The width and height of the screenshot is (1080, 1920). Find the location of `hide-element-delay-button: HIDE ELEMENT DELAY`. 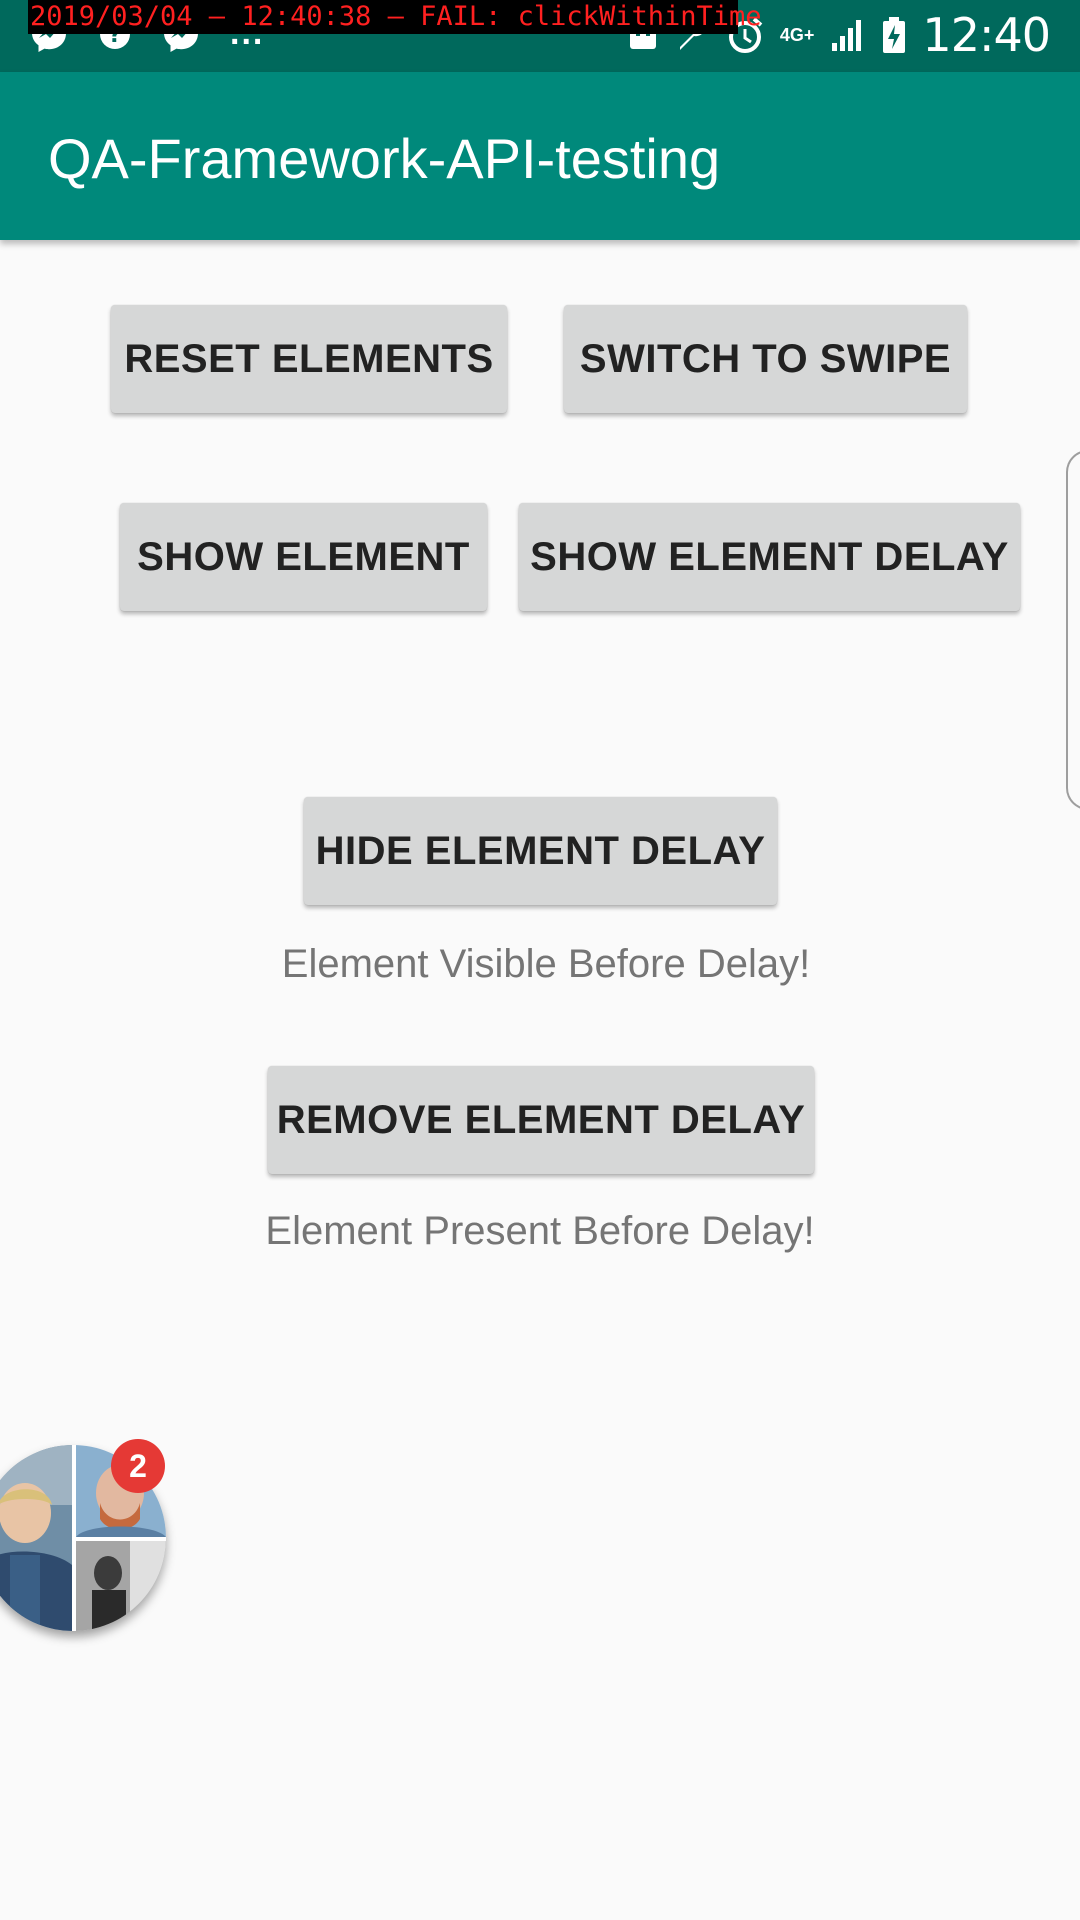

hide-element-delay-button: HIDE ELEMENT DELAY is located at coordinates (540, 851).